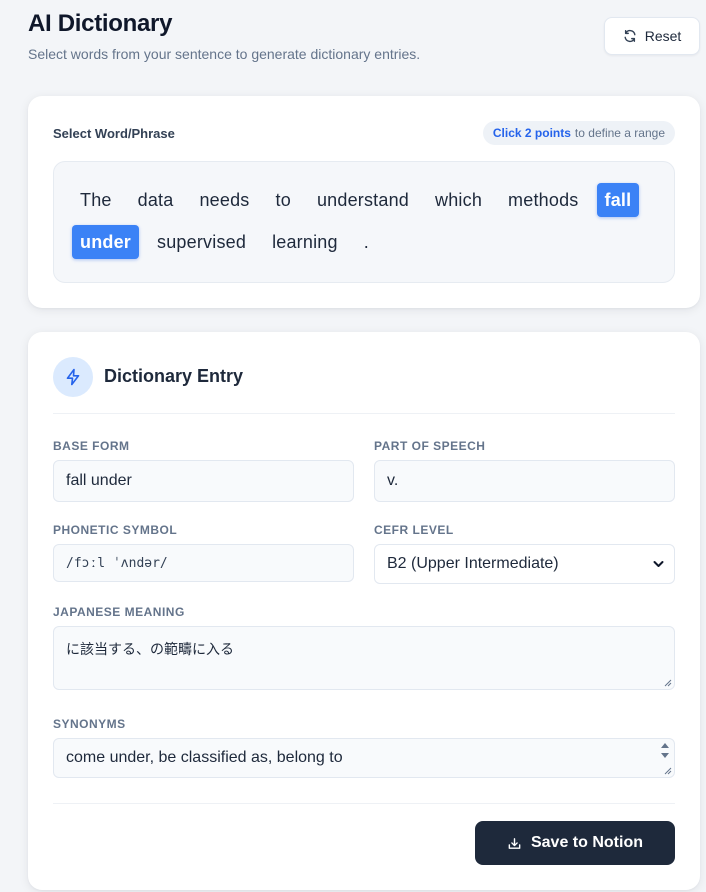  I want to click on synonyms-textarea: come under, be classified as, belong to, so click(364, 758).